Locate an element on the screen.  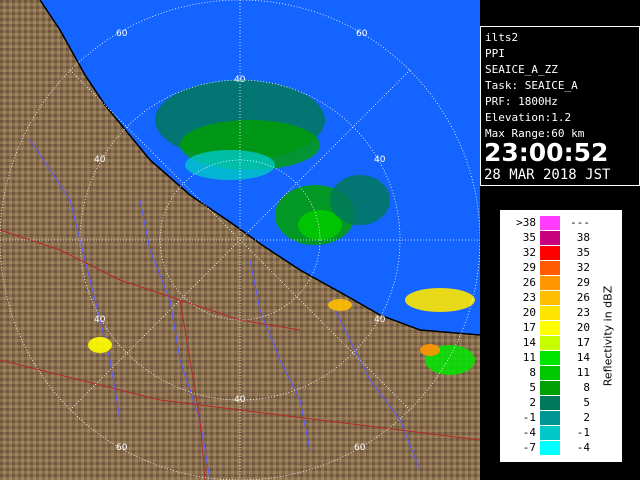
legend-upper-bound: --- is located at coordinates (580, 222).